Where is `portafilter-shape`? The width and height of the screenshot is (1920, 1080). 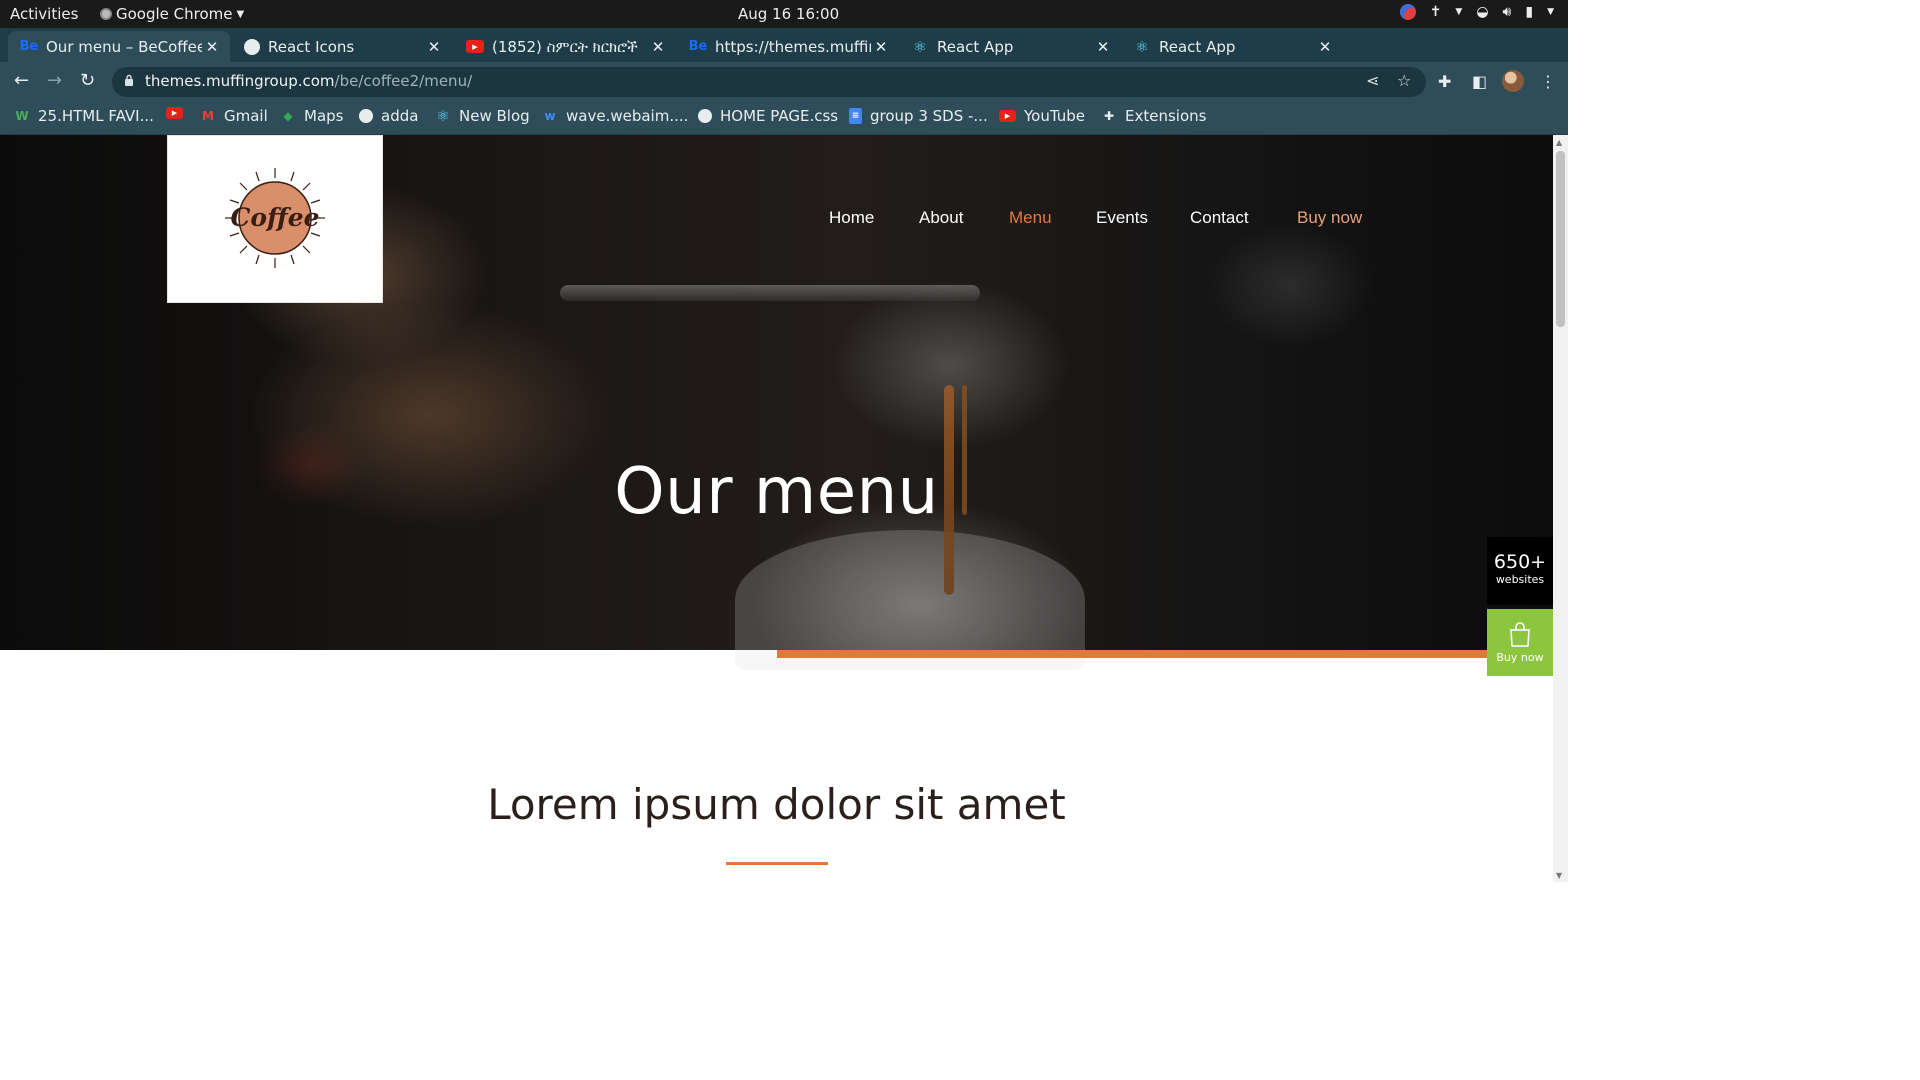
portafilter-shape is located at coordinates (770, 293).